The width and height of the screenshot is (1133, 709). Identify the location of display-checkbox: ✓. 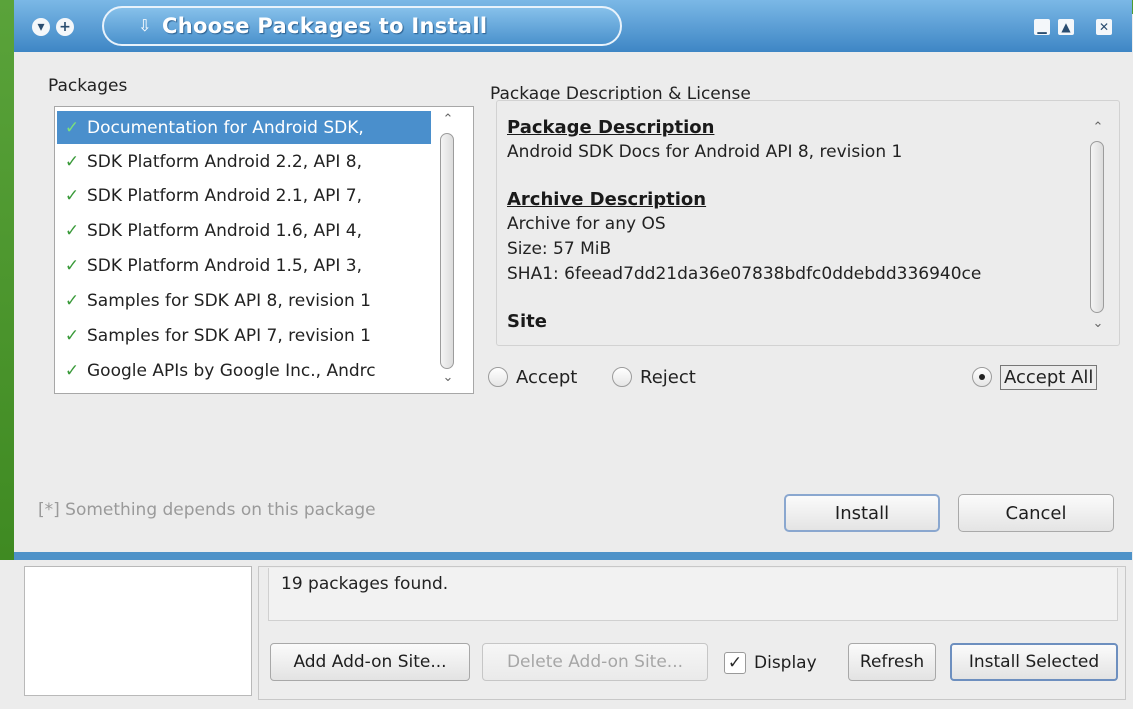
(735, 663).